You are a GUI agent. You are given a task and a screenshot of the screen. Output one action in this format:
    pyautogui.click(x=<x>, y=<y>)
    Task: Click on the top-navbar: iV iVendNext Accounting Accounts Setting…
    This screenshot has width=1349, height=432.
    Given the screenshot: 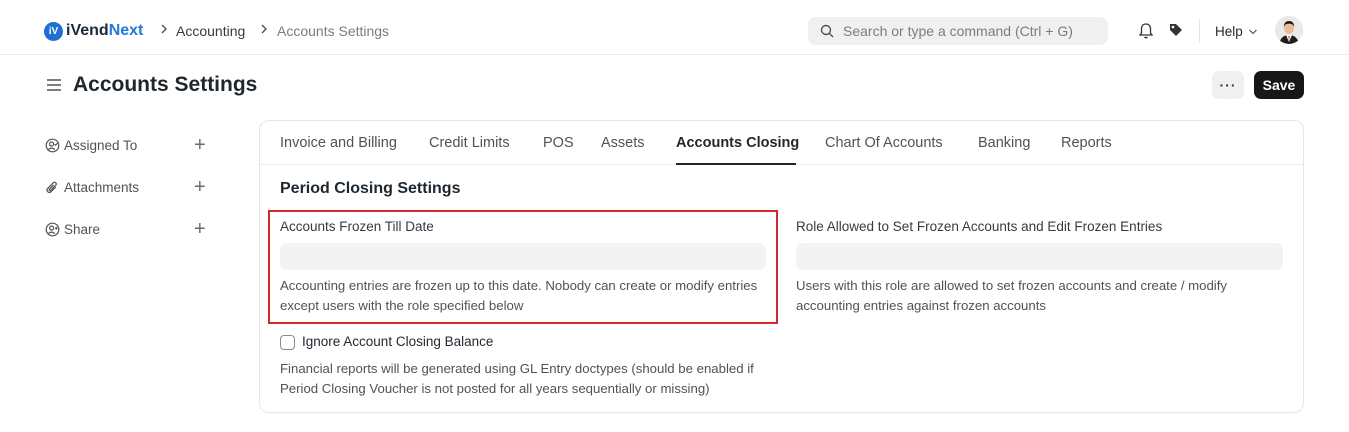 What is the action you would take?
    pyautogui.click(x=674, y=27)
    